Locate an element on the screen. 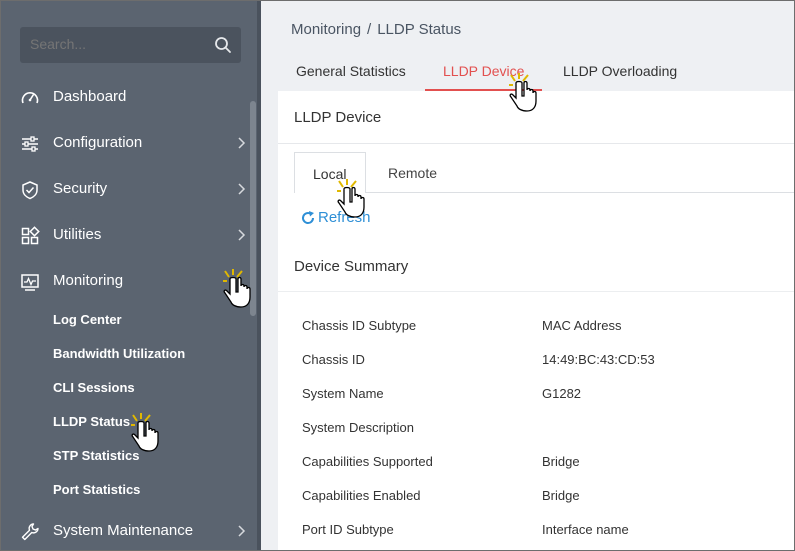  row-value: MAC Address is located at coordinates (582, 325).